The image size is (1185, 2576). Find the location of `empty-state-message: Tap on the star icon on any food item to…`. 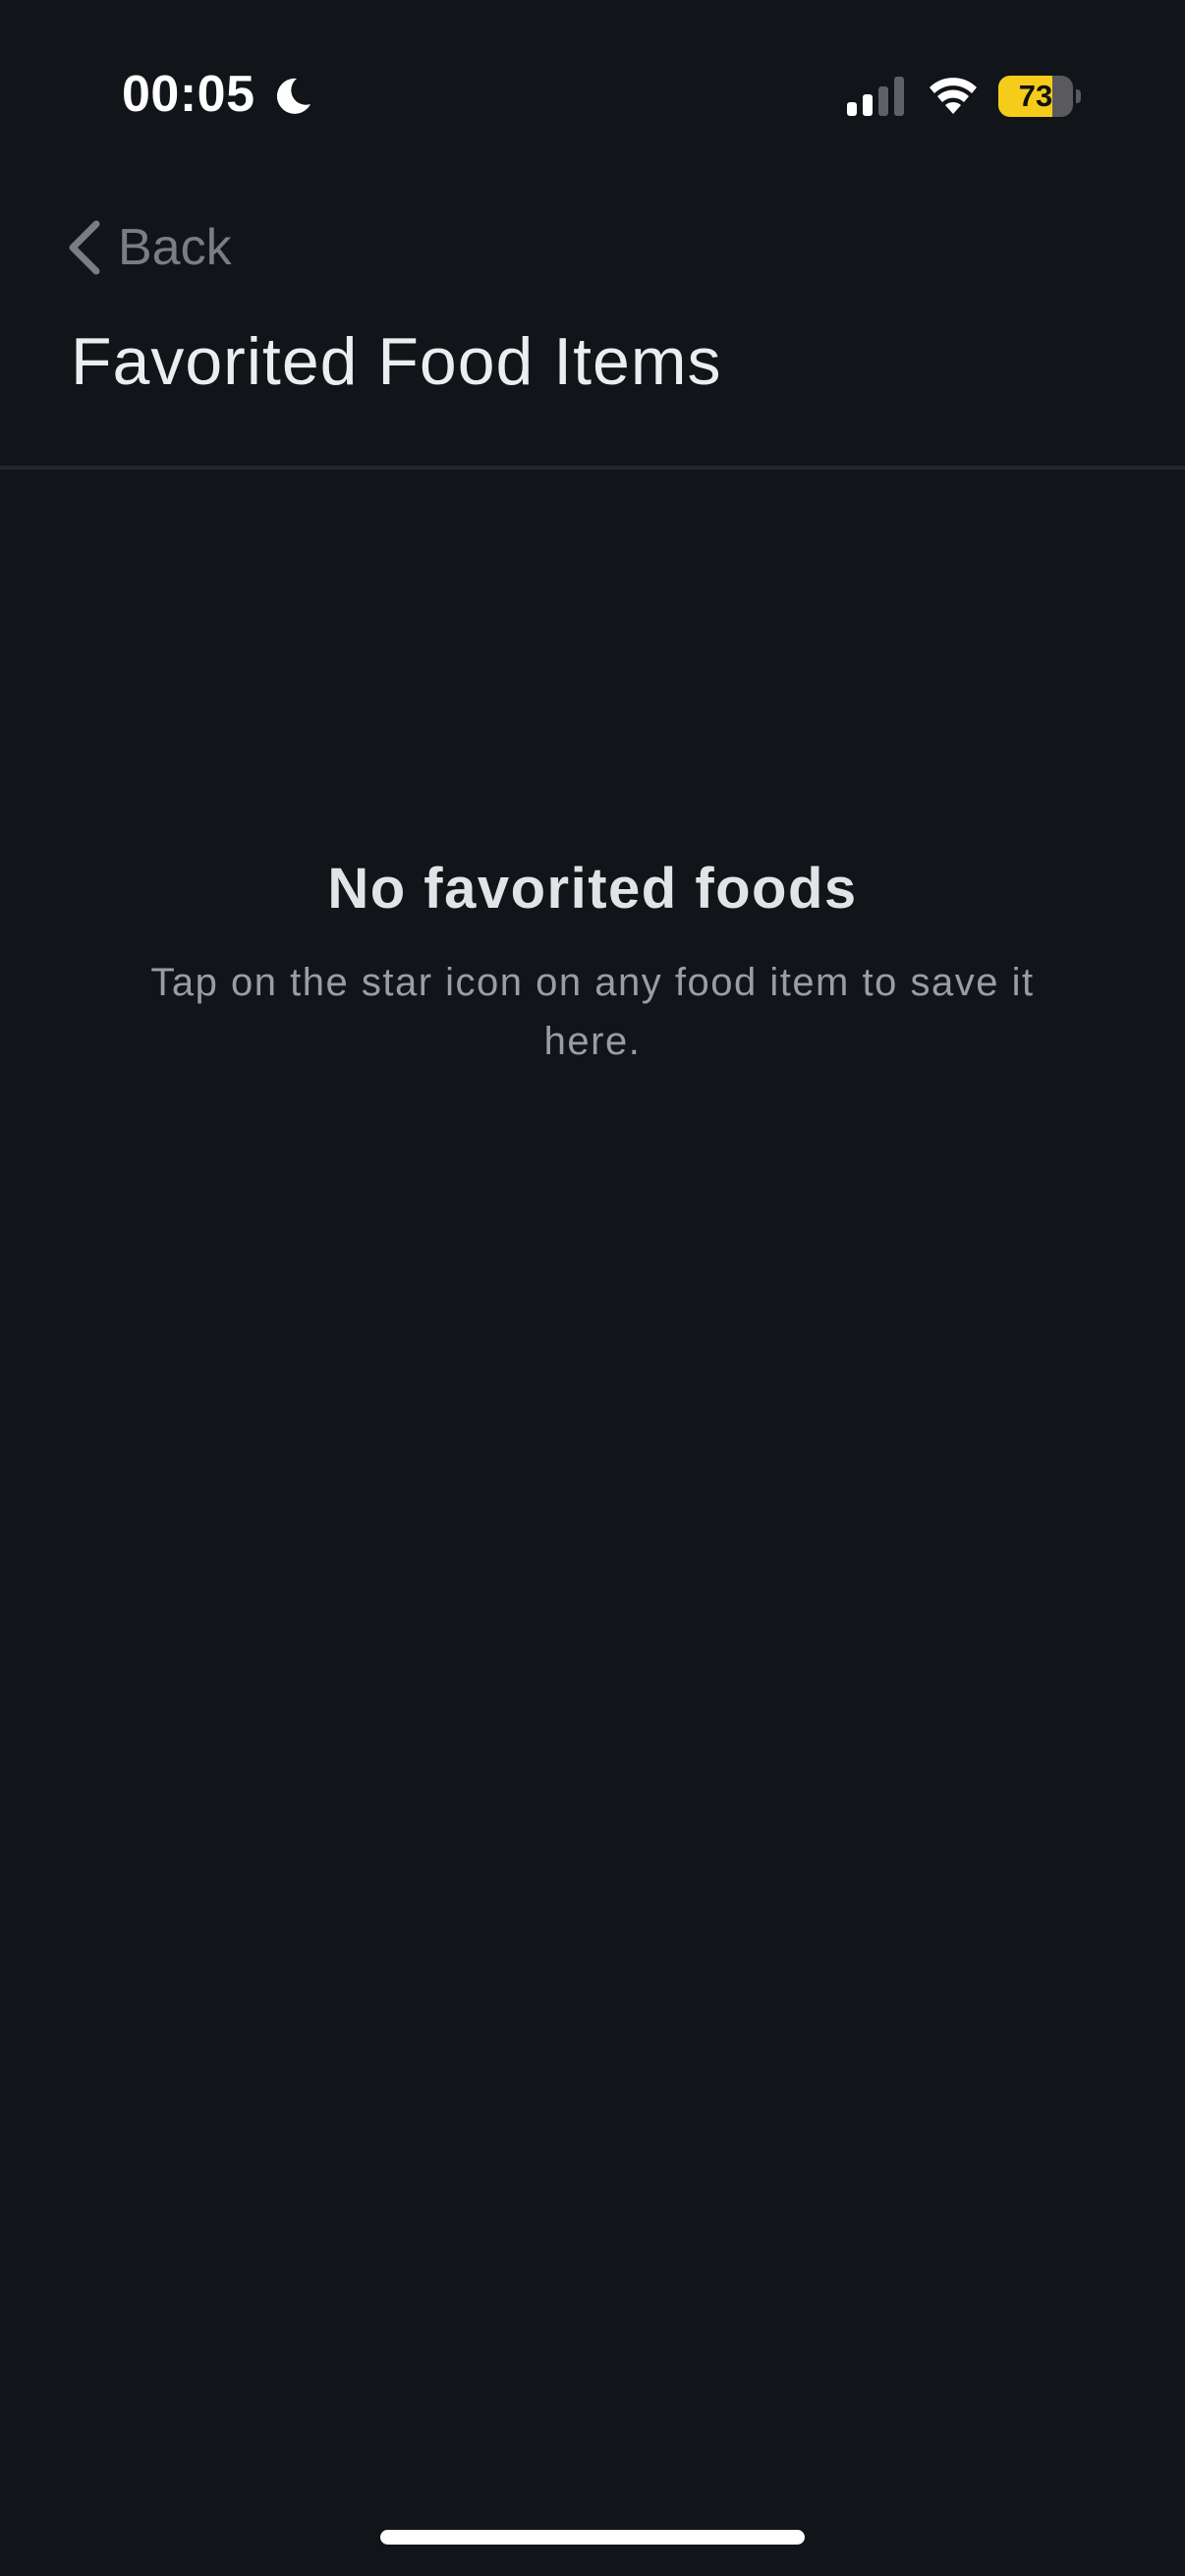

empty-state-message: Tap on the star icon on any food item to… is located at coordinates (592, 1012).